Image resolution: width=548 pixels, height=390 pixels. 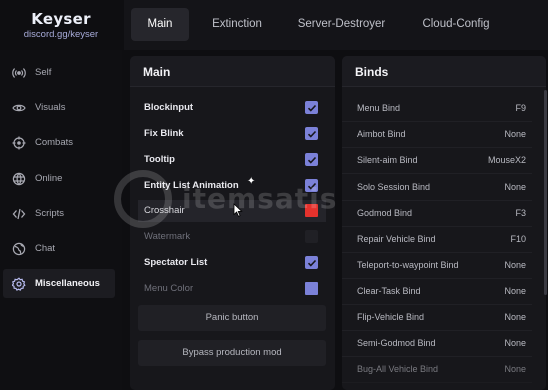 I want to click on option-entity-list-animation: Entity List Animation, so click(x=232, y=186).